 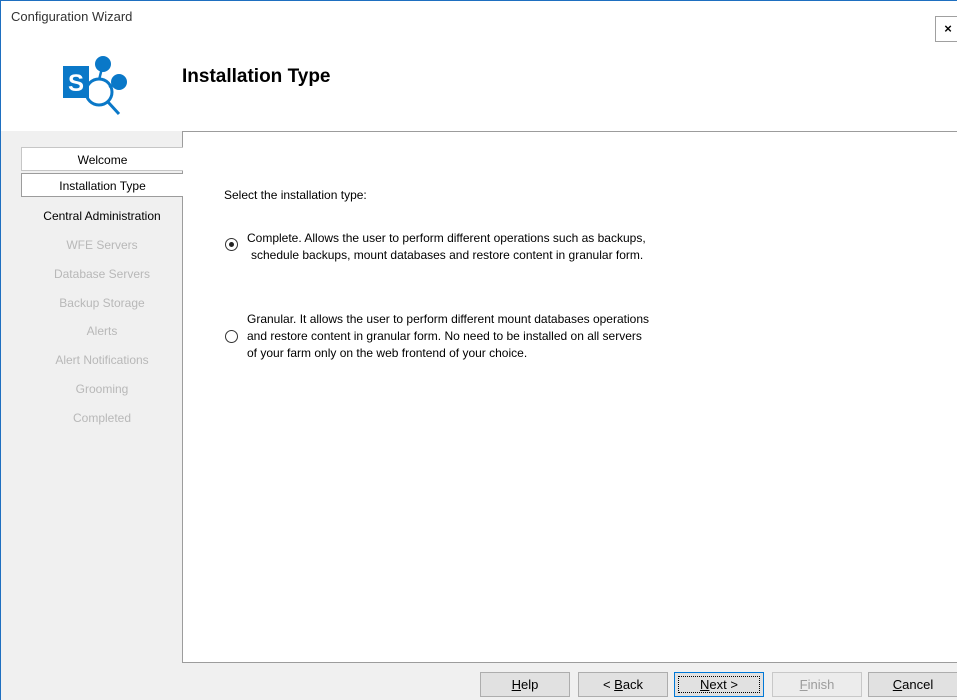 What do you see at coordinates (946, 29) in the screenshot?
I see `close-button: ×` at bounding box center [946, 29].